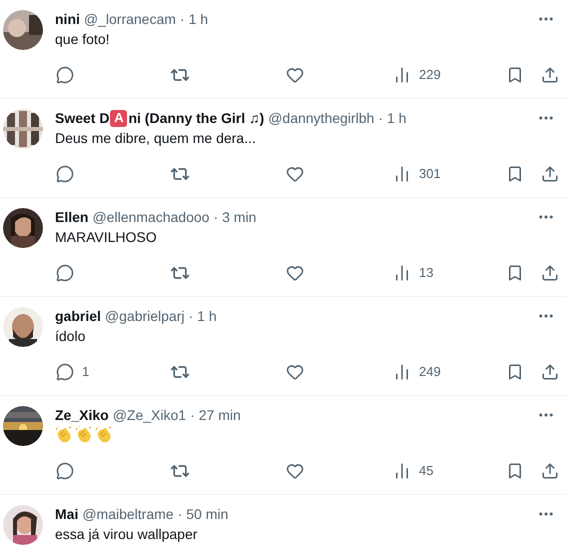 This screenshot has width=567, height=553. Describe the element at coordinates (66, 514) in the screenshot. I see `author-name: Mai` at that location.